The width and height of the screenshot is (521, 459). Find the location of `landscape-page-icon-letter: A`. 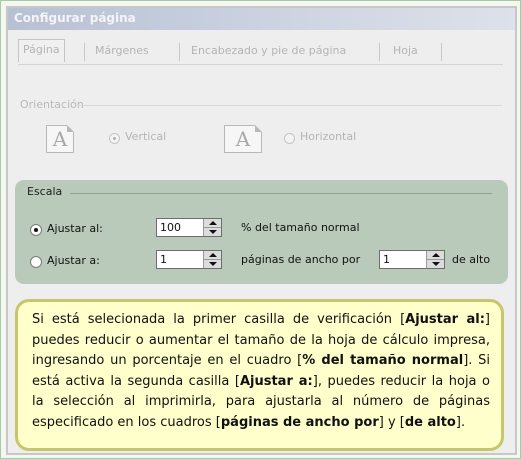

landscape-page-icon-letter: A is located at coordinates (243, 139).